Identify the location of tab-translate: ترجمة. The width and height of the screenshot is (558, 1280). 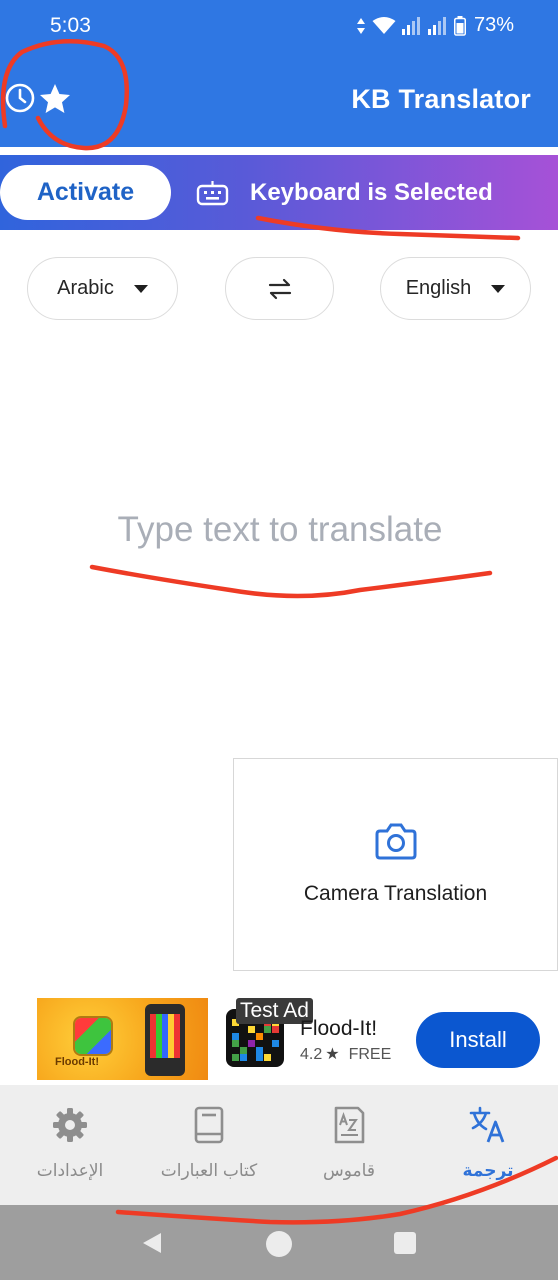
(488, 1145).